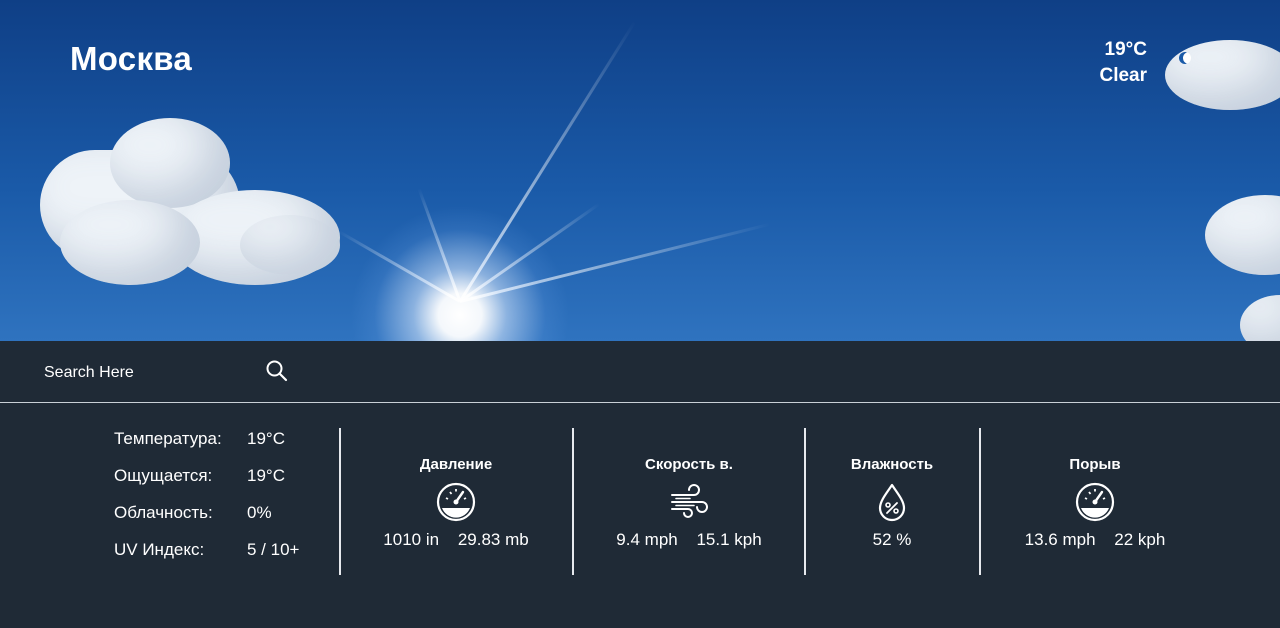 The image size is (1280, 628). Describe the element at coordinates (647, 539) in the screenshot. I see `wind-mph: 9.4 mph` at that location.